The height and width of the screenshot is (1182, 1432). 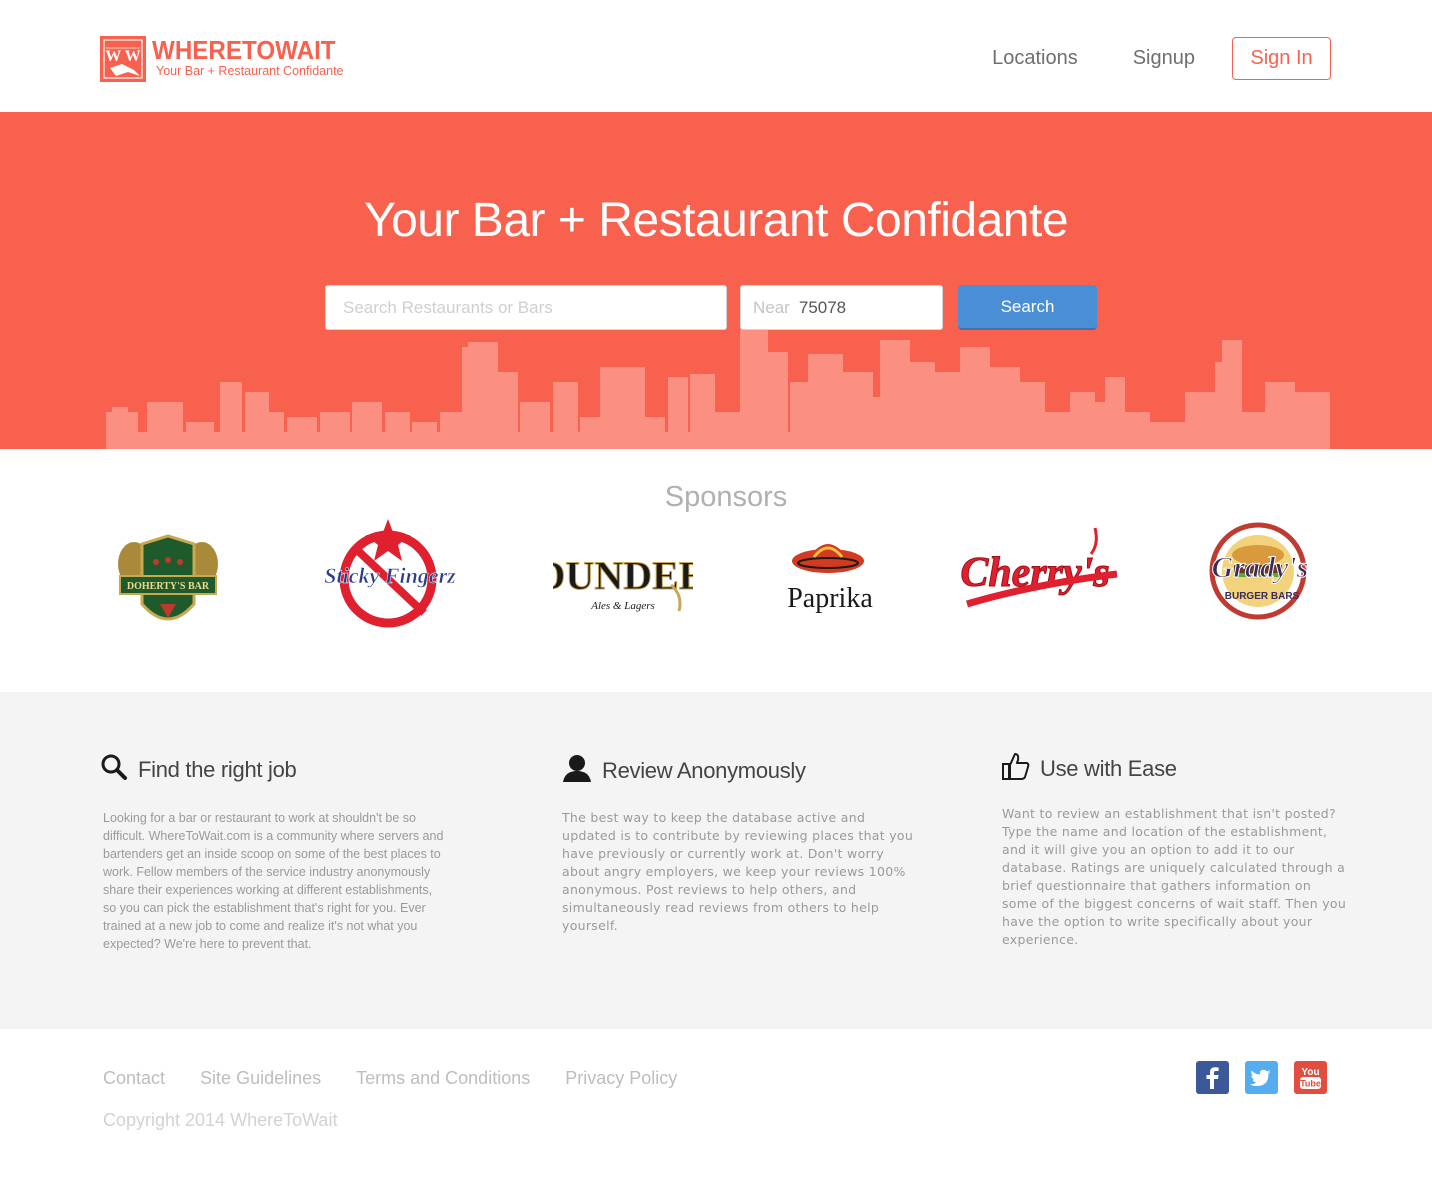 What do you see at coordinates (1038, 573) in the screenshot?
I see `sponsor-logo-cherrys: Cherry's` at bounding box center [1038, 573].